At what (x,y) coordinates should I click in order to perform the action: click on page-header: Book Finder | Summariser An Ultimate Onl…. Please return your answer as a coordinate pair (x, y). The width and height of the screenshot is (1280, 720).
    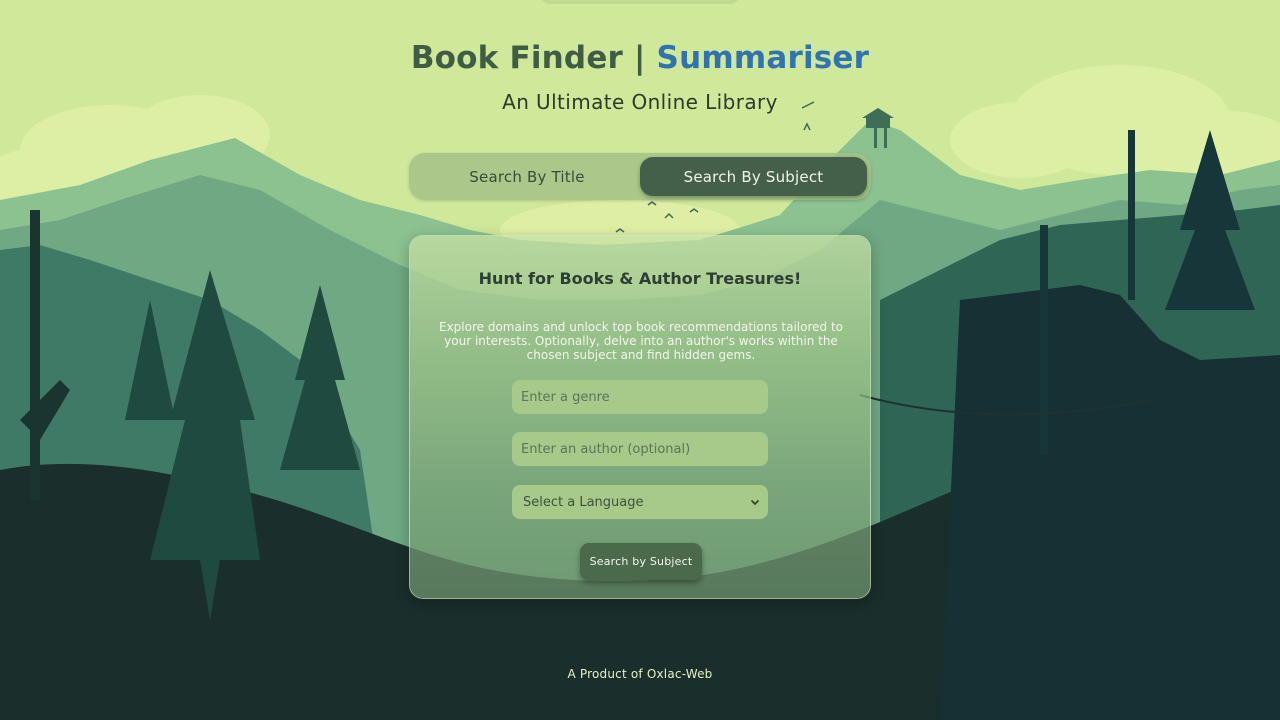
    Looking at the image, I should click on (640, 77).